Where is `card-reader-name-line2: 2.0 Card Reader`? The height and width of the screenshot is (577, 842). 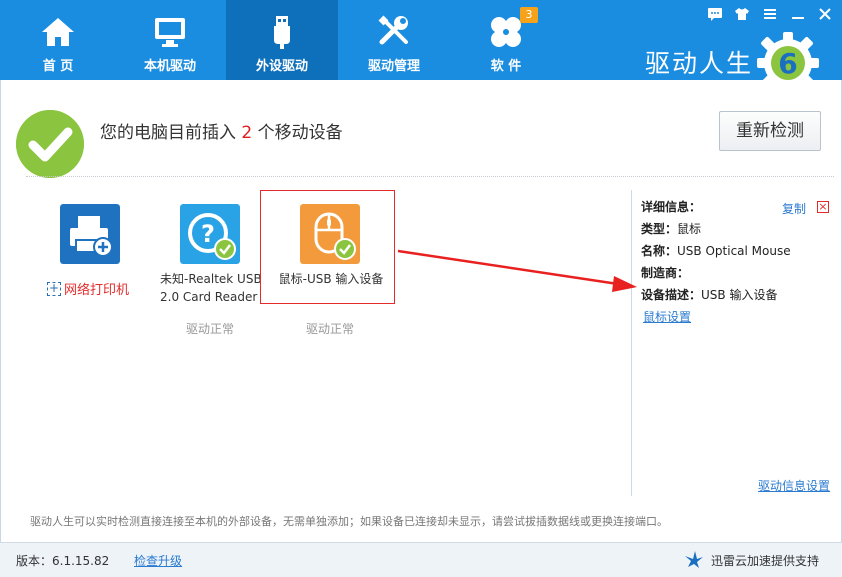 card-reader-name-line2: 2.0 Card Reader is located at coordinates (209, 297).